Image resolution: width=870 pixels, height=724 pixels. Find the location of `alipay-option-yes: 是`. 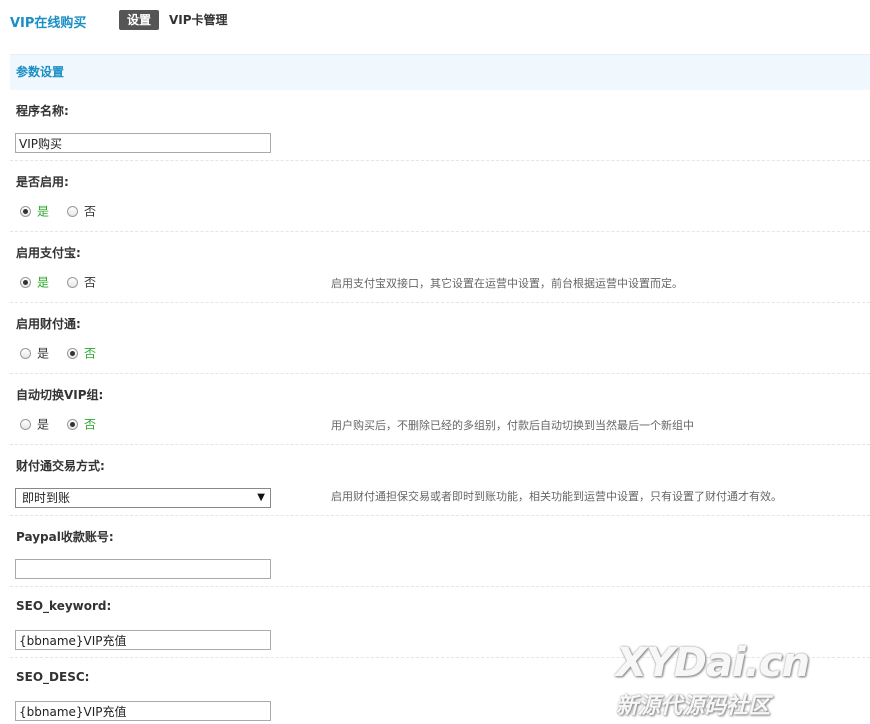

alipay-option-yes: 是 is located at coordinates (34, 282).